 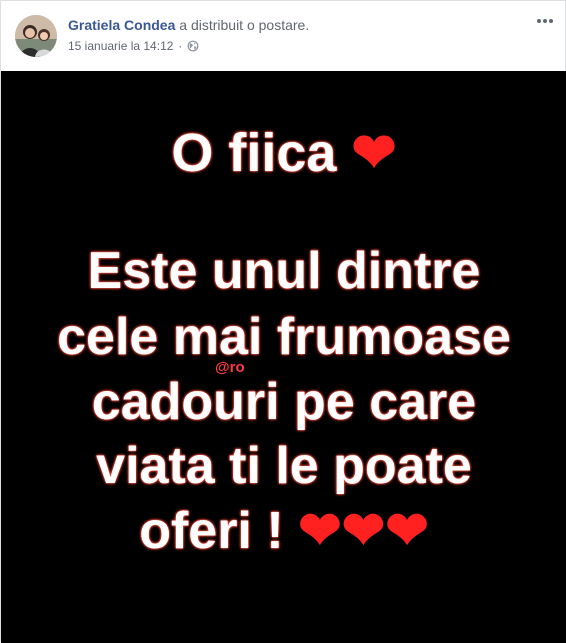 I want to click on share-action-text: a distribuit o postare., so click(x=242, y=25).